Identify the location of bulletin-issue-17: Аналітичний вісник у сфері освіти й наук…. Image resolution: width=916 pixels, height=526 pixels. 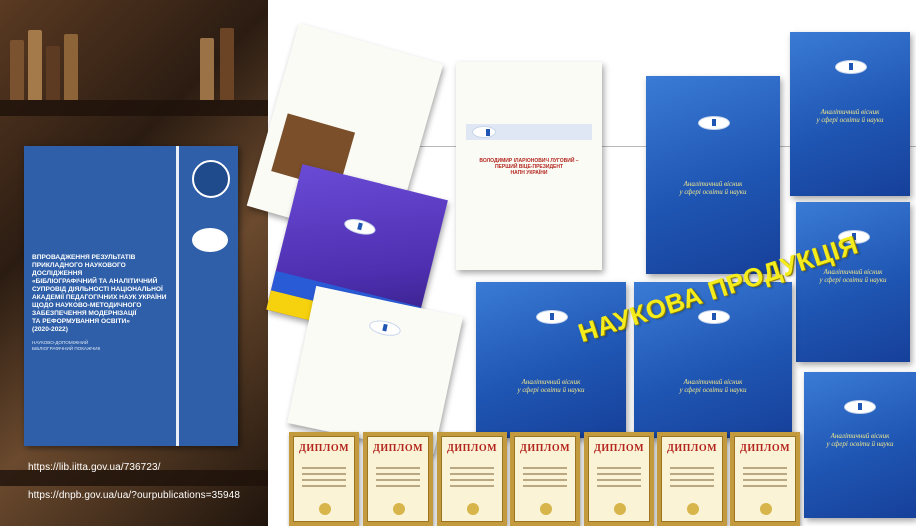
(860, 445).